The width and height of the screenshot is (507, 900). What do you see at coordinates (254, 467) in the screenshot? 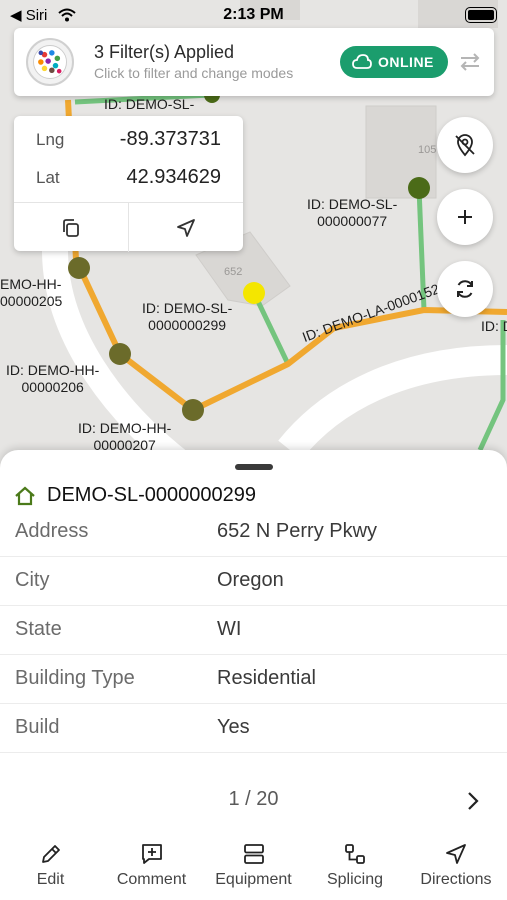
I see `sheet-grabber` at bounding box center [254, 467].